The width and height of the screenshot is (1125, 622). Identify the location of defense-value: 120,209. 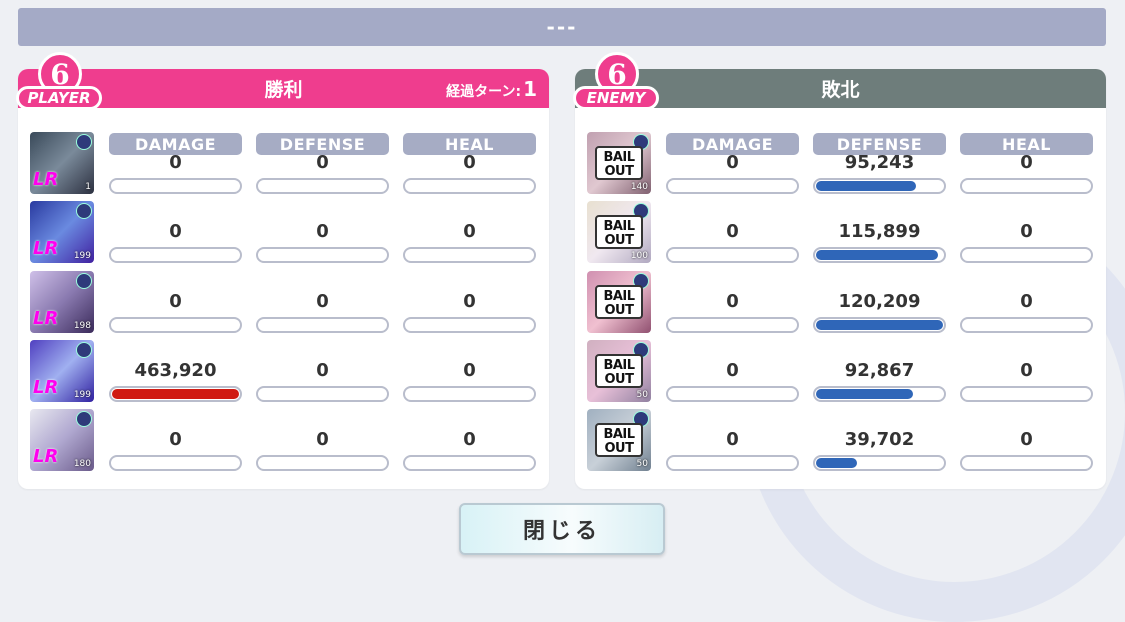
(879, 301).